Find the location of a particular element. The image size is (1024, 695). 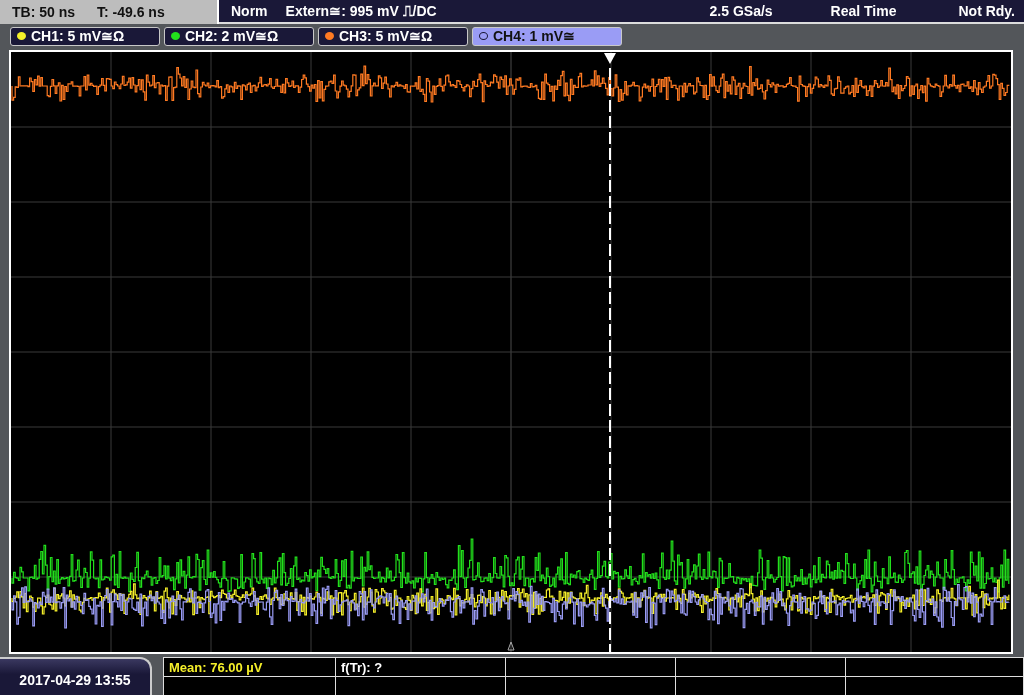

timebase-label: TB: 50 ns is located at coordinates (43, 12).